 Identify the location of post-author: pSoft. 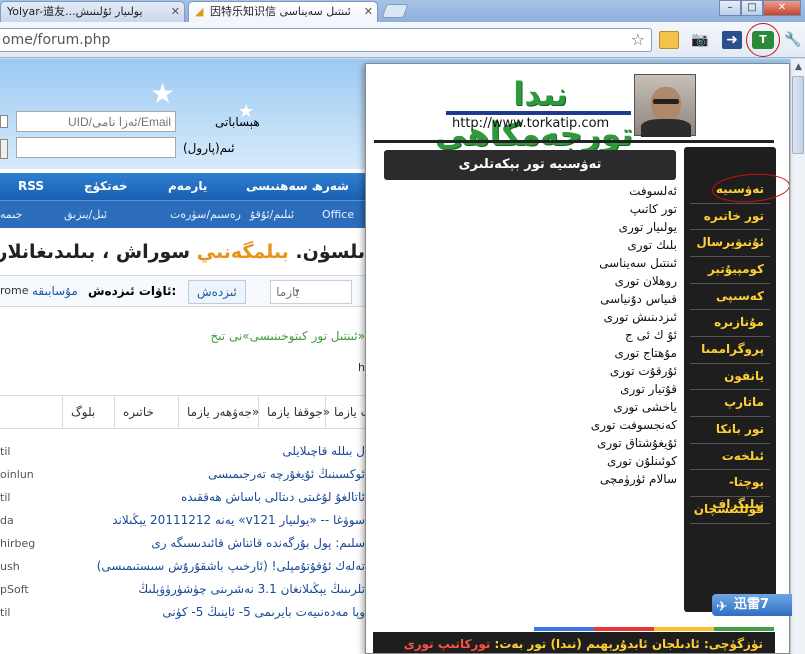
(14, 589).